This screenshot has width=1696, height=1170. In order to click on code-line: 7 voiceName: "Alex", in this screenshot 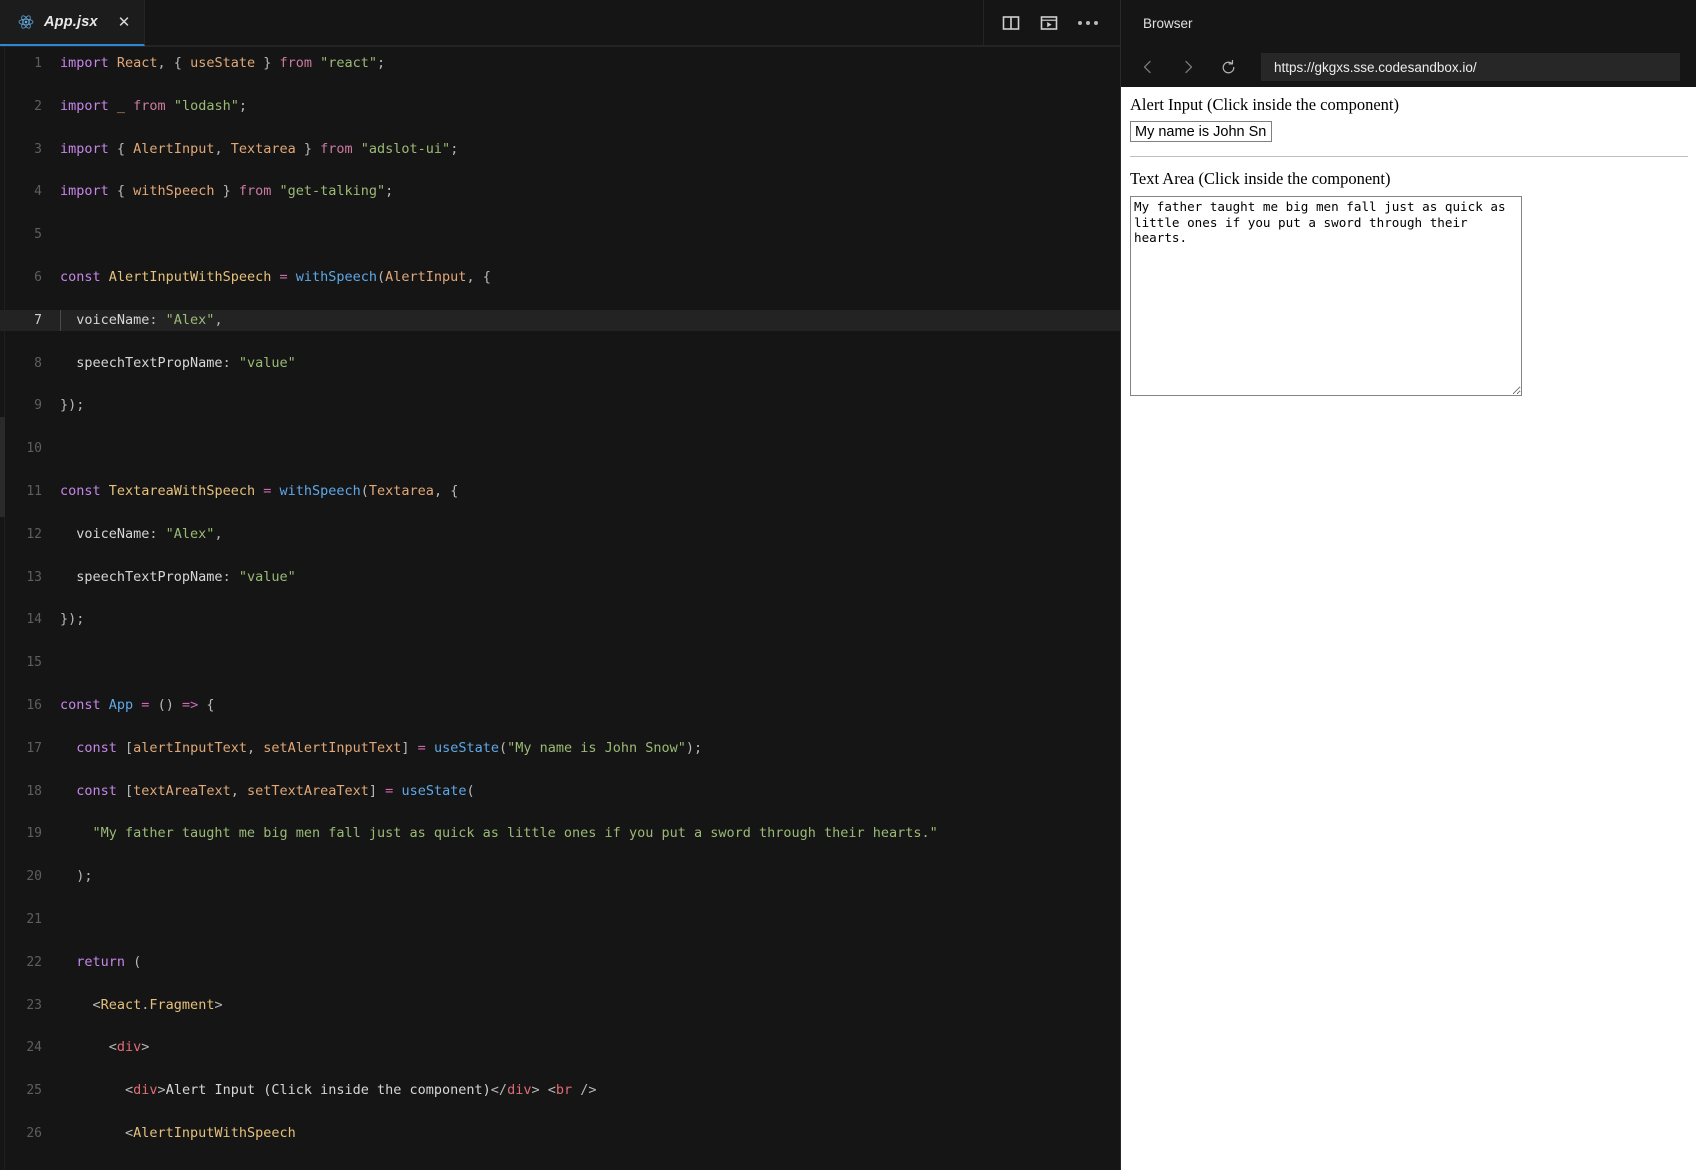, I will do `click(560, 320)`.